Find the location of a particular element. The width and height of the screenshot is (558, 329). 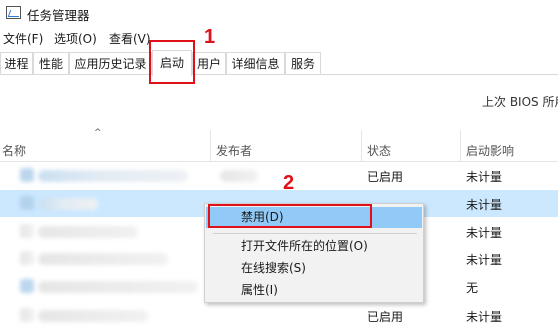

annotation-2: 2 is located at coordinates (289, 183).